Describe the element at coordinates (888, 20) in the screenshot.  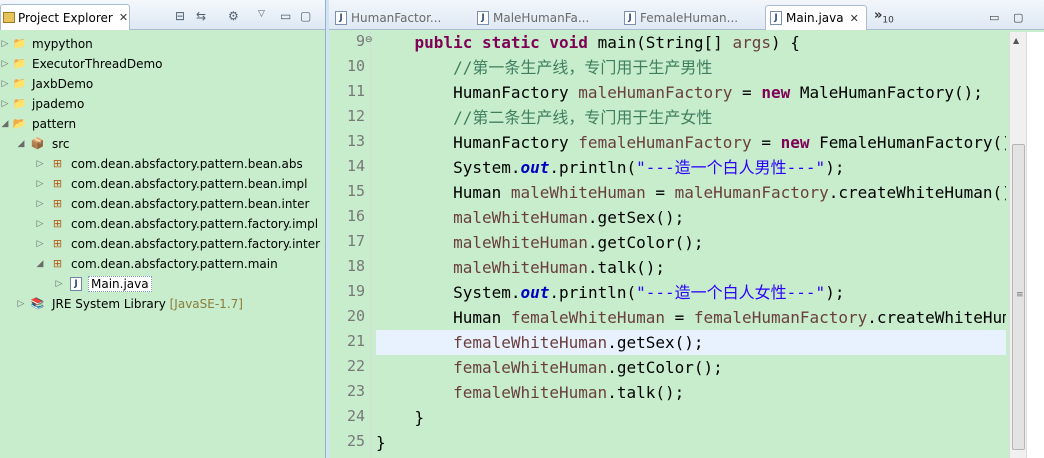
I see `tab-overflow-count: 10` at that location.